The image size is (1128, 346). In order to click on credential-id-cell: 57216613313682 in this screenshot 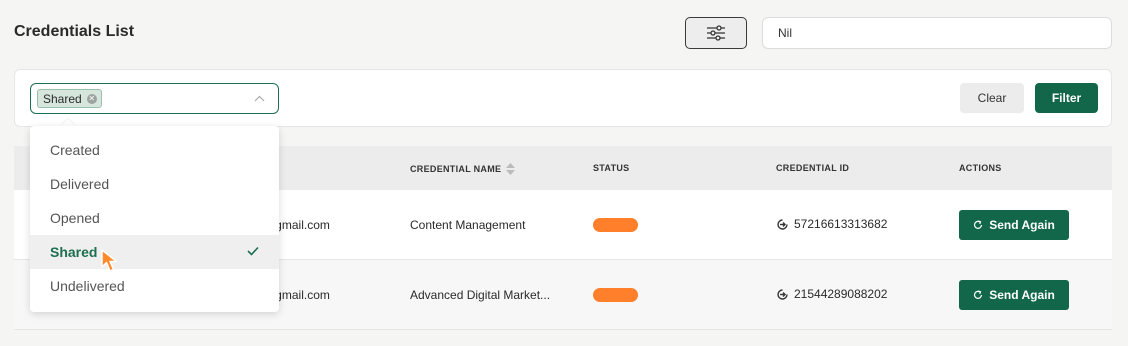, I will do `click(831, 224)`.